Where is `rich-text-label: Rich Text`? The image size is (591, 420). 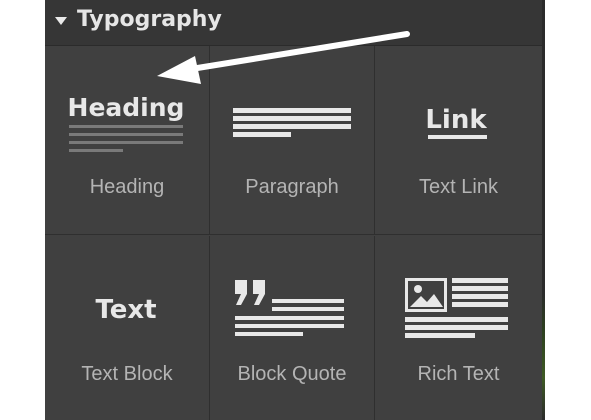
rich-text-label: Rich Text is located at coordinates (458, 374).